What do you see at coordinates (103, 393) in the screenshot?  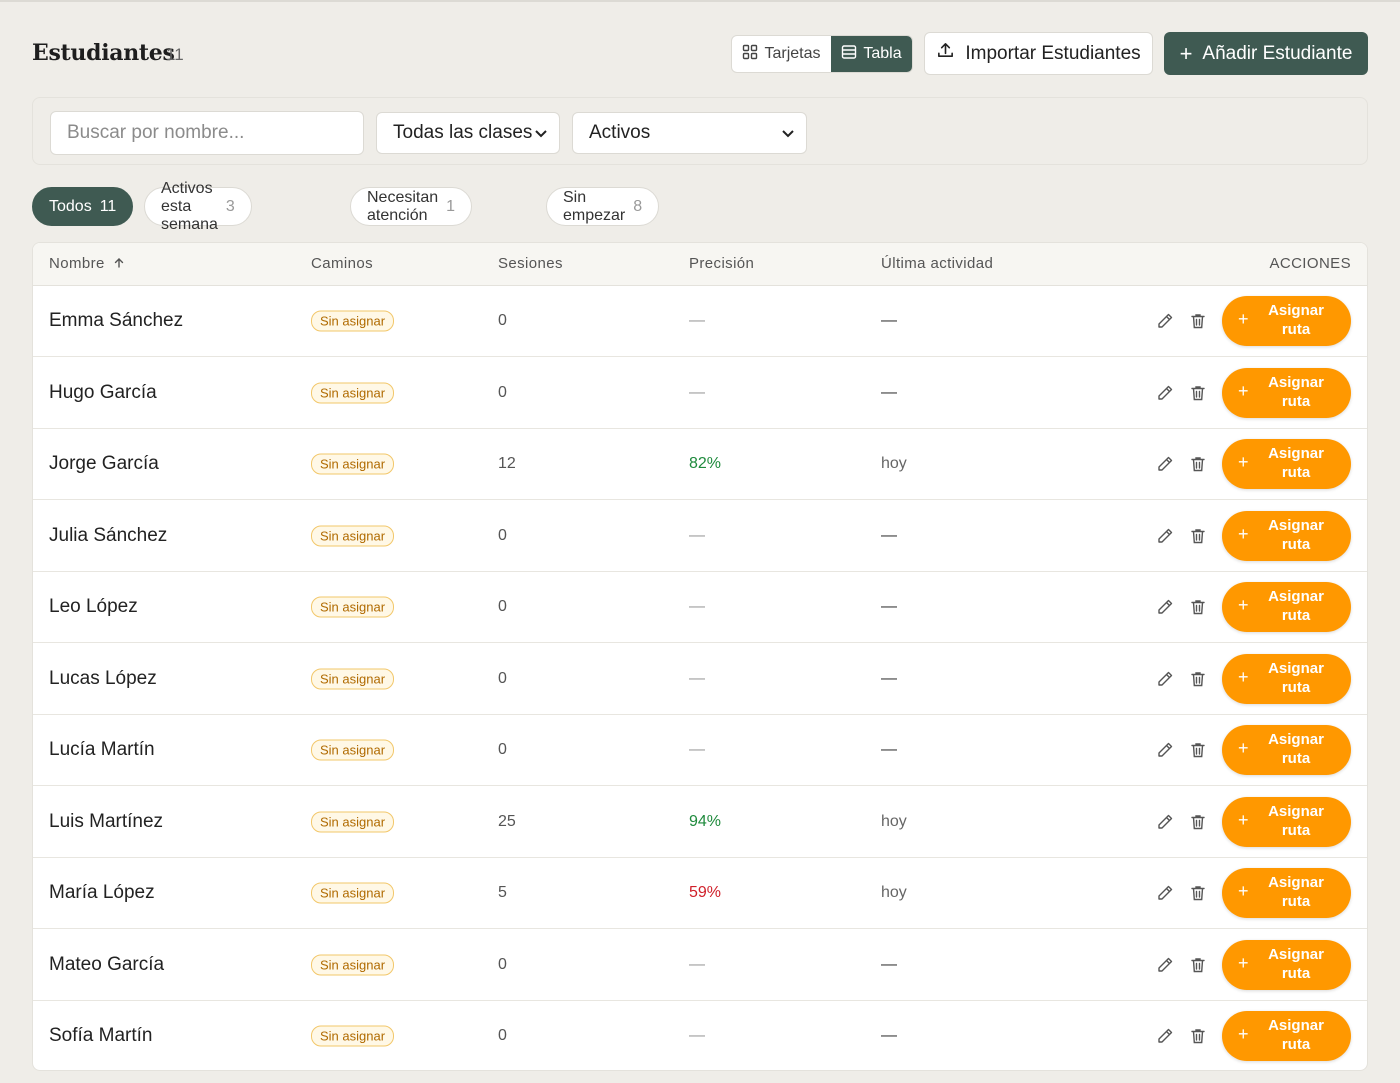 I see `student-name: Hugo García` at bounding box center [103, 393].